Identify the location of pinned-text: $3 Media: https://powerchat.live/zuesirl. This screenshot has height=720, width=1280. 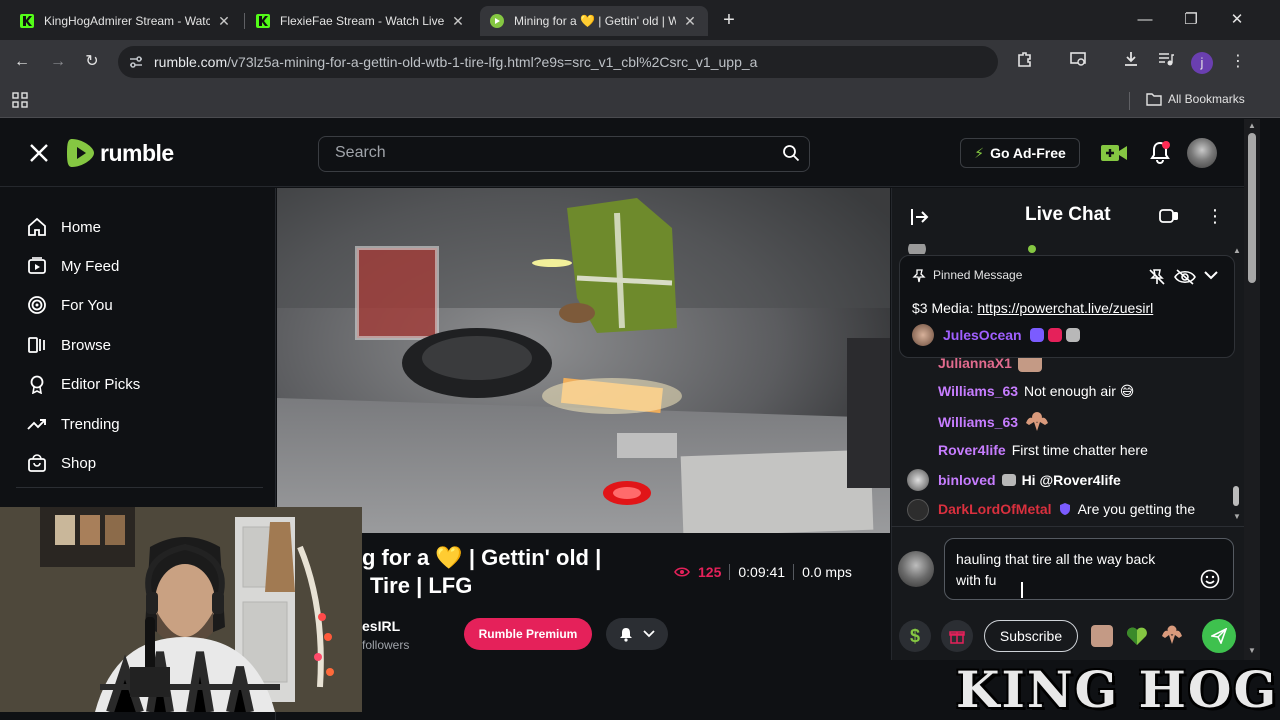
(1032, 308).